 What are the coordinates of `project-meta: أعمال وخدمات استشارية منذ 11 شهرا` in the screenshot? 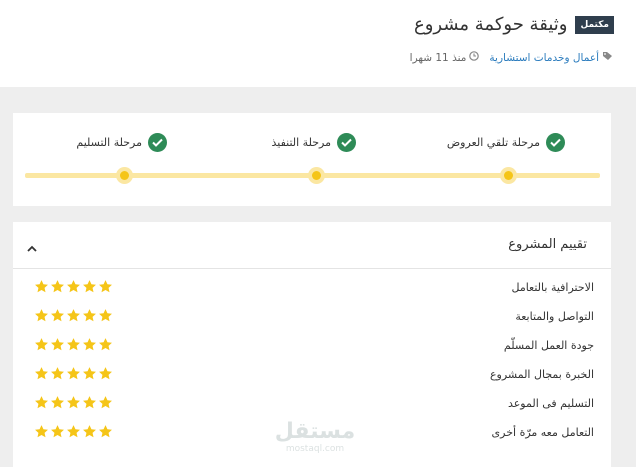 It's located at (512, 57).